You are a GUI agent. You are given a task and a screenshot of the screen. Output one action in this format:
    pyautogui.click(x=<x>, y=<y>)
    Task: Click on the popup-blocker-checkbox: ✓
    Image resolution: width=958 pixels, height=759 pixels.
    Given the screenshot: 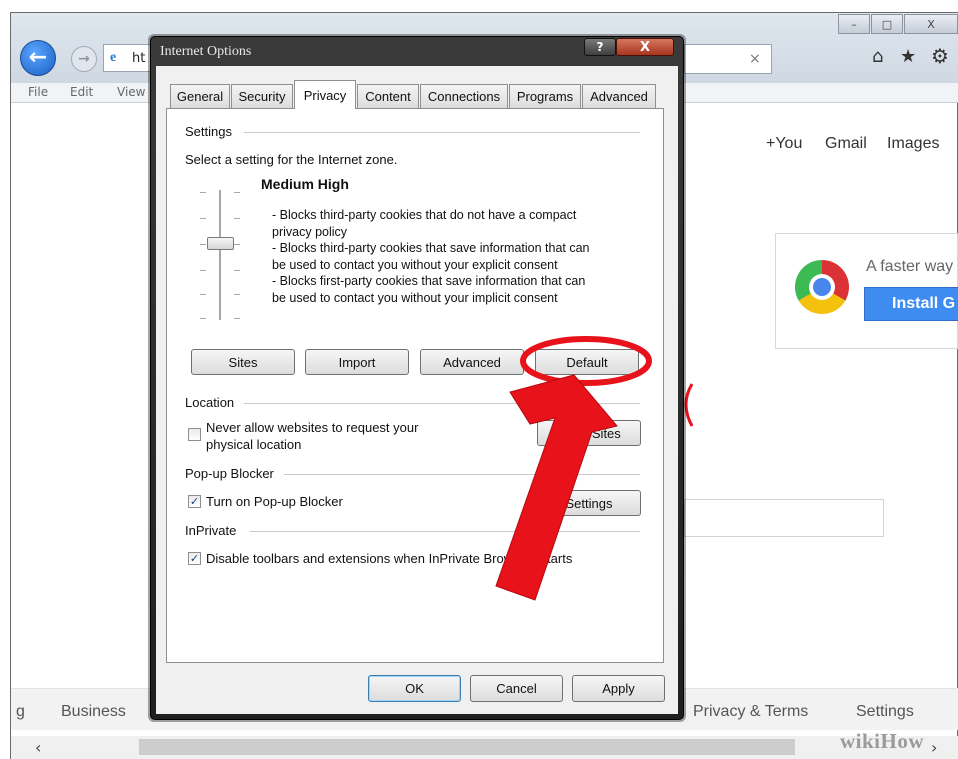 What is the action you would take?
    pyautogui.click(x=194, y=501)
    